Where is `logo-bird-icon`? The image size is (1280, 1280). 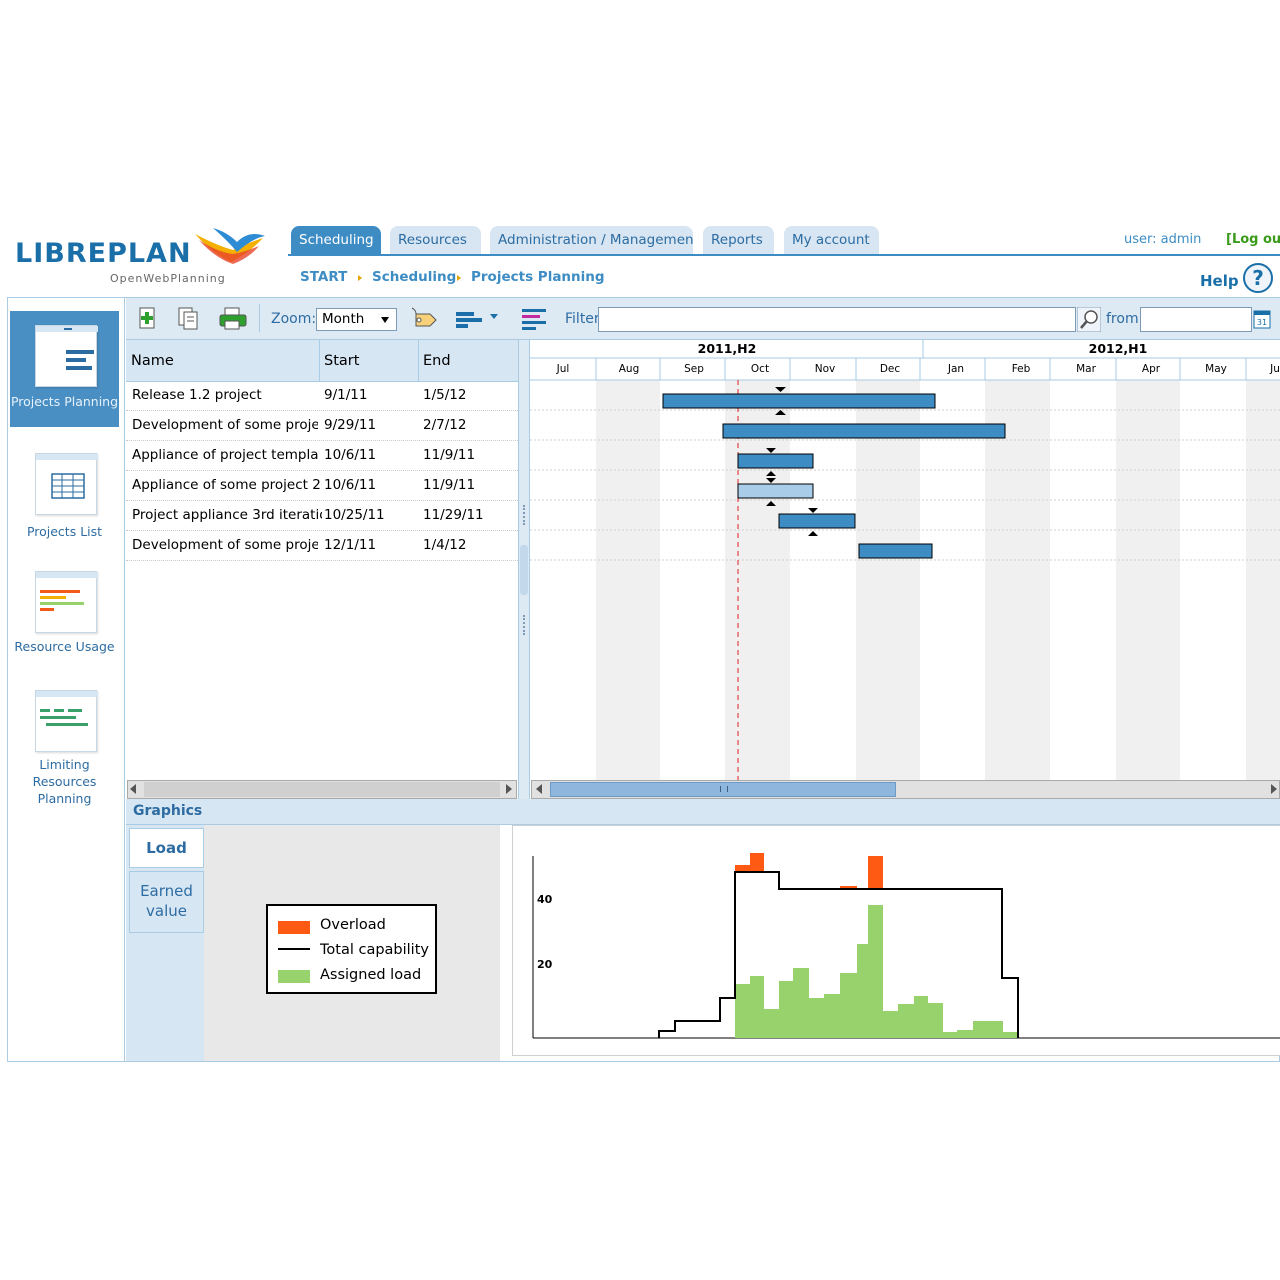 logo-bird-icon is located at coordinates (230, 246).